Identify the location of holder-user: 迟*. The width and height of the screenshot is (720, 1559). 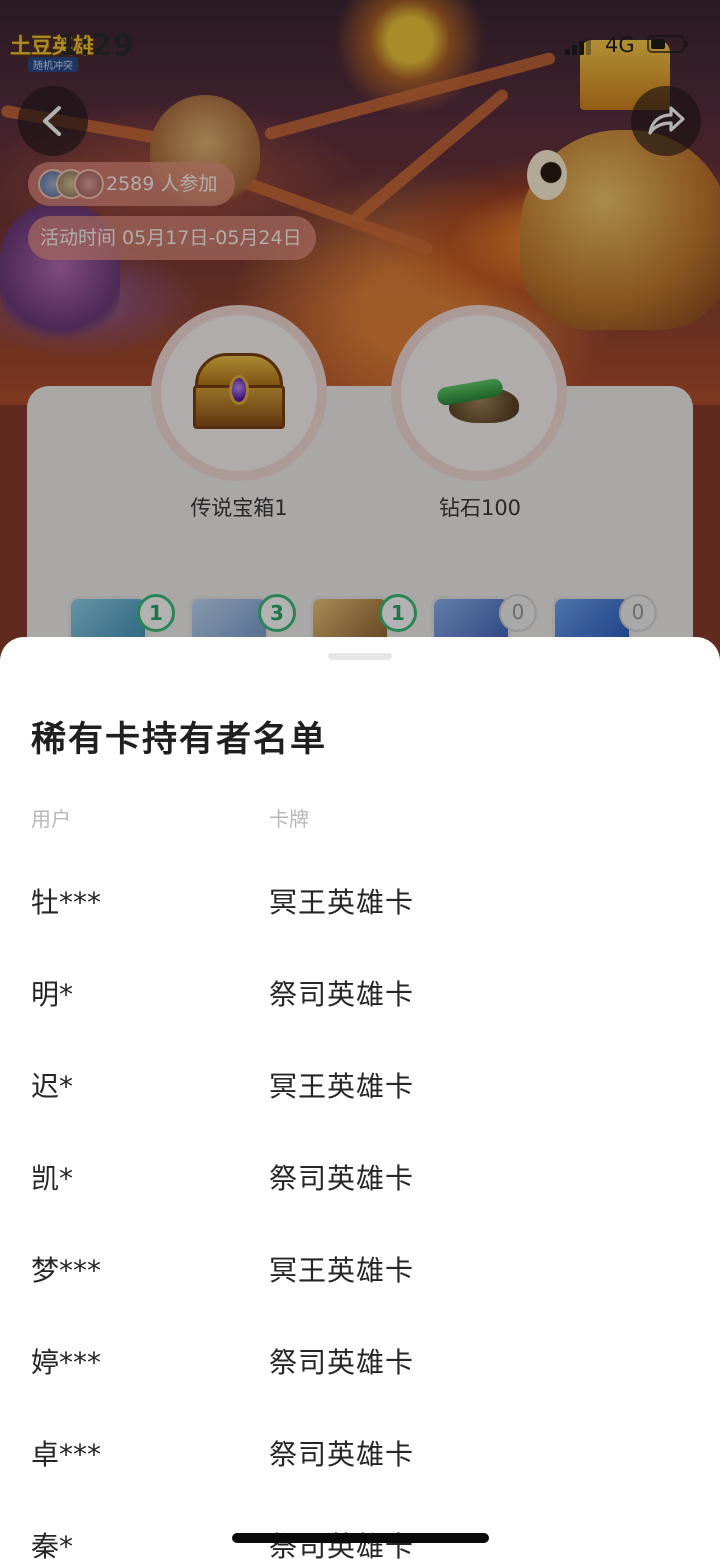
(52, 1086).